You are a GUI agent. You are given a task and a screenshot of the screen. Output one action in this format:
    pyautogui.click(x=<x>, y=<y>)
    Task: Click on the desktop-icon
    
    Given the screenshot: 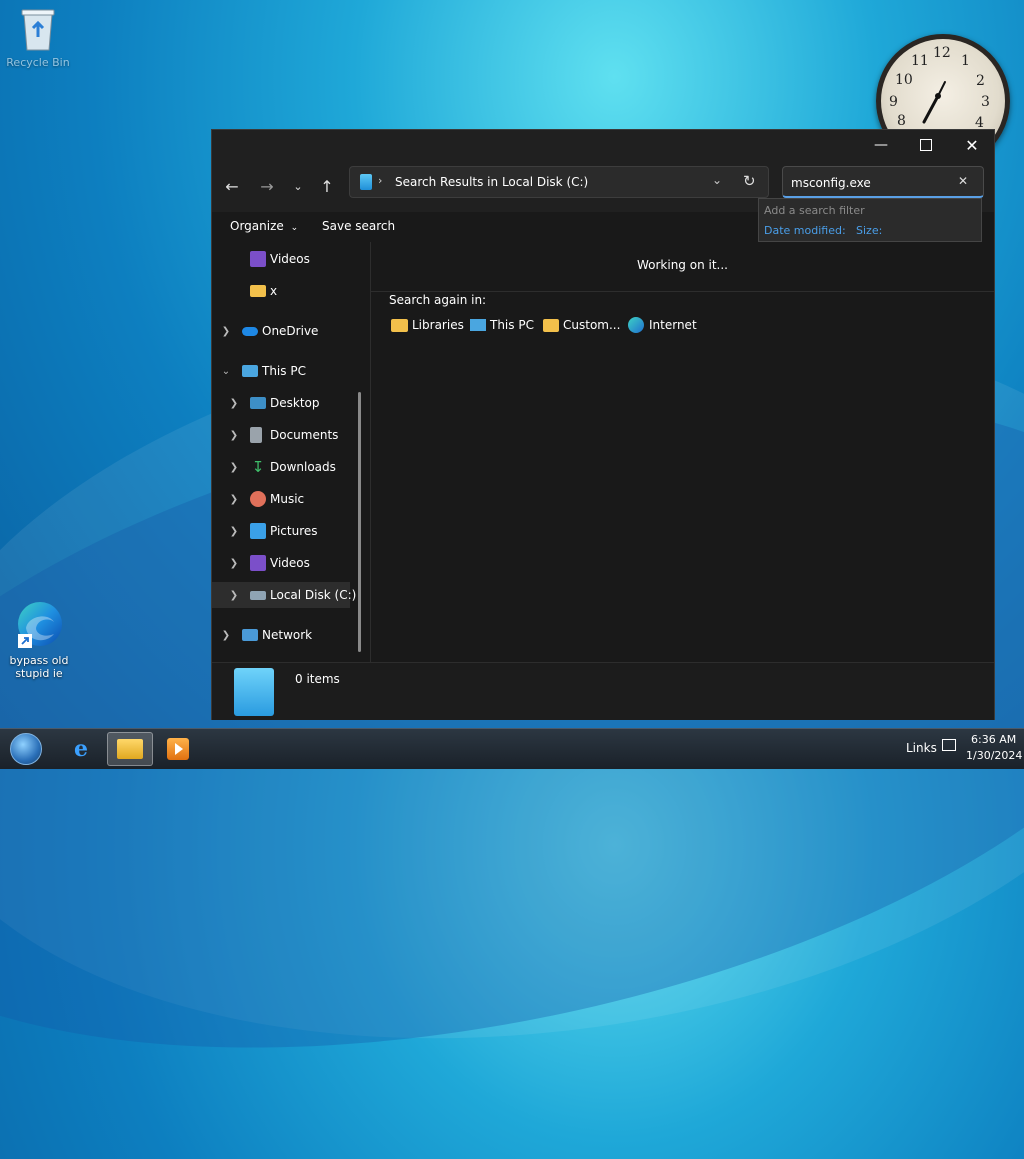 What is the action you would take?
    pyautogui.click(x=258, y=403)
    